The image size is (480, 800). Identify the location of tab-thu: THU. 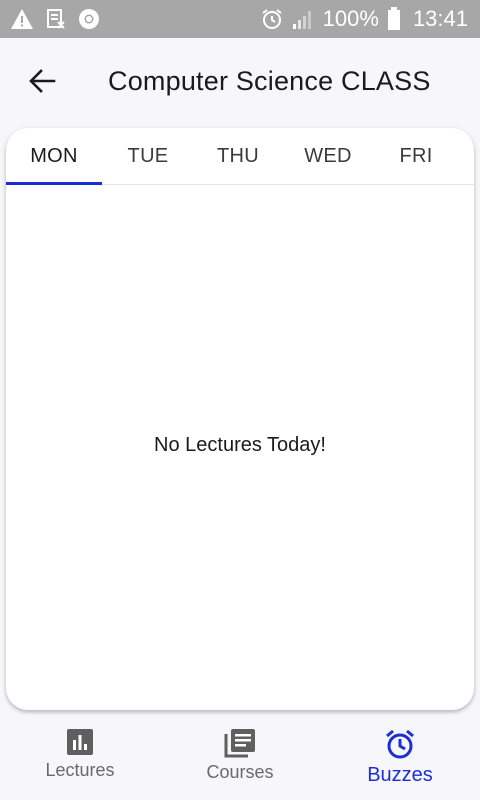
(238, 156).